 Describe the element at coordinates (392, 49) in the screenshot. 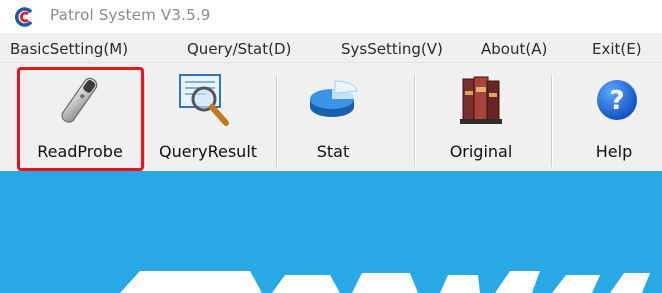

I see `menu-sys-setting: SysSetting(V)` at that location.